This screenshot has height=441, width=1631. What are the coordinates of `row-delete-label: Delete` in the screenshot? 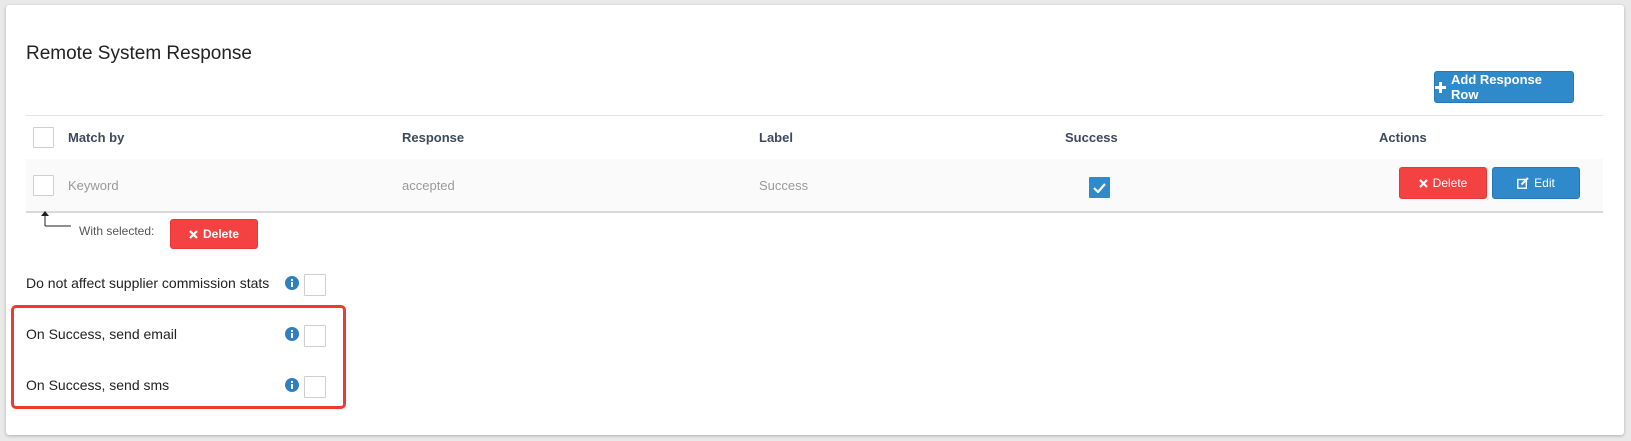 It's located at (1450, 183).